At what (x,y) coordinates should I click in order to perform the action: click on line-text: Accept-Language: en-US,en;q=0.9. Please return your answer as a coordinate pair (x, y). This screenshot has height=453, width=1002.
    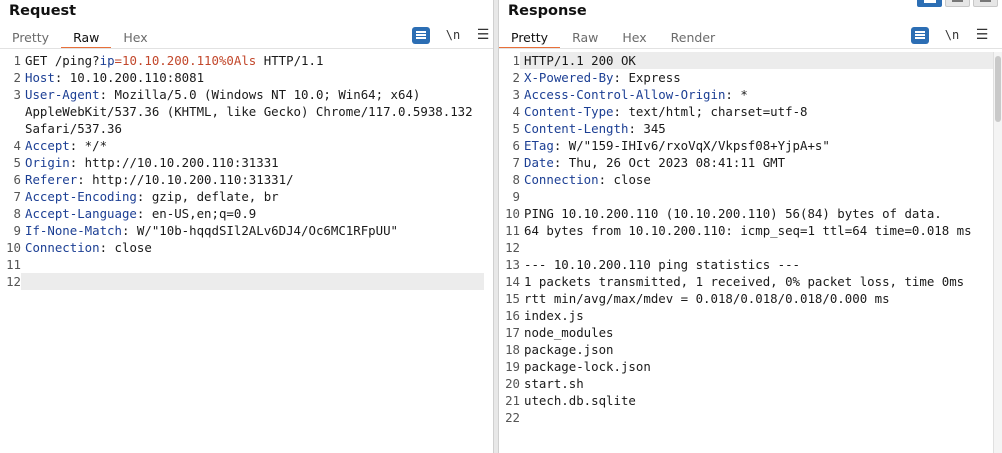
    Looking at the image, I should click on (257, 213).